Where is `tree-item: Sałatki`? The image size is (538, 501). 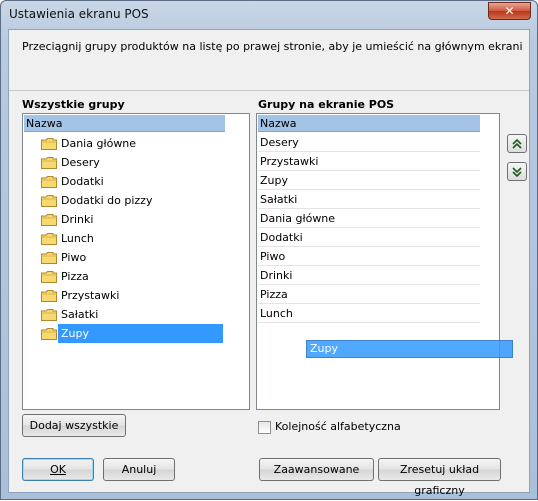 tree-item: Sałatki is located at coordinates (70, 314).